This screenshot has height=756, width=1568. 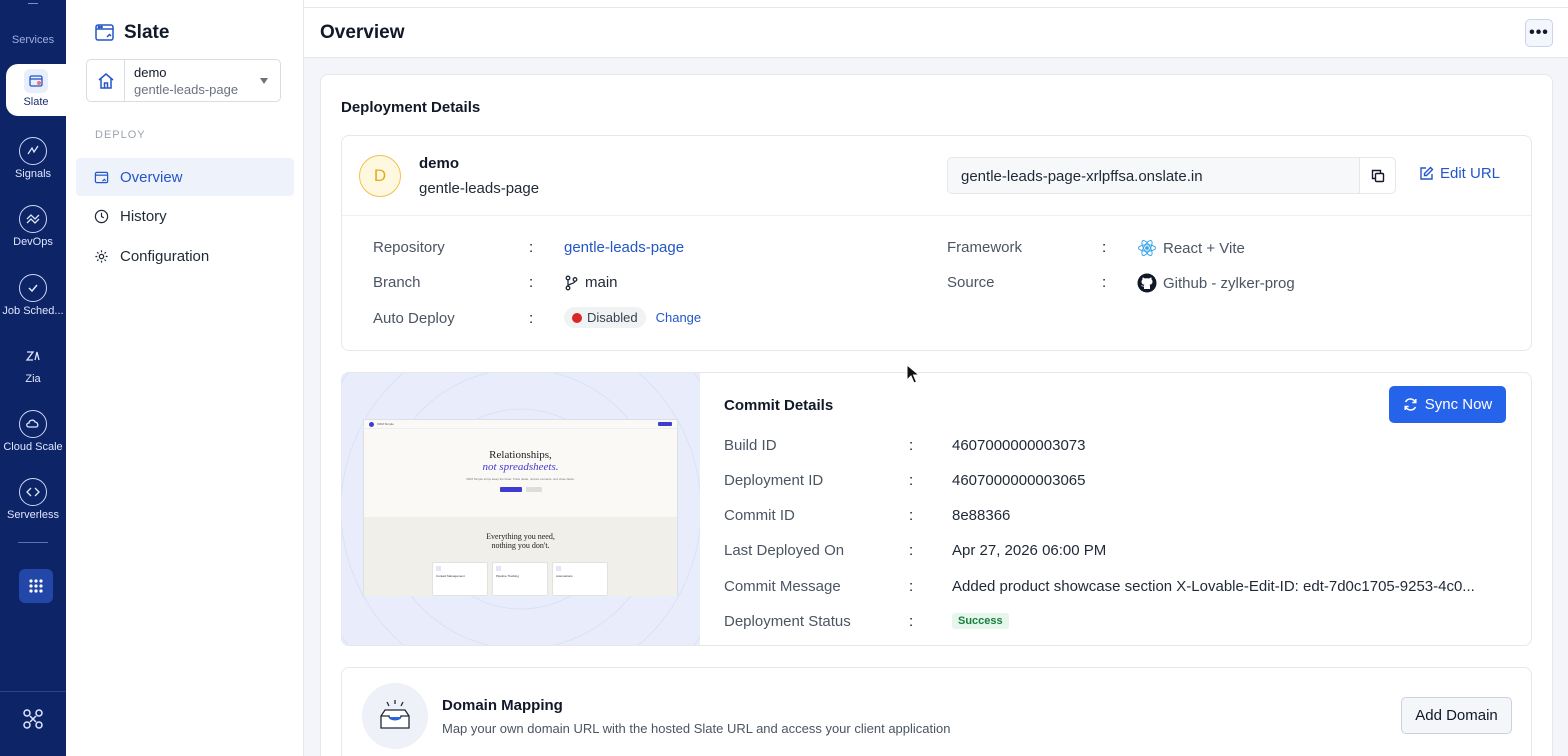 What do you see at coordinates (787, 621) in the screenshot?
I see `deployment-status-label: Deployment Status` at bounding box center [787, 621].